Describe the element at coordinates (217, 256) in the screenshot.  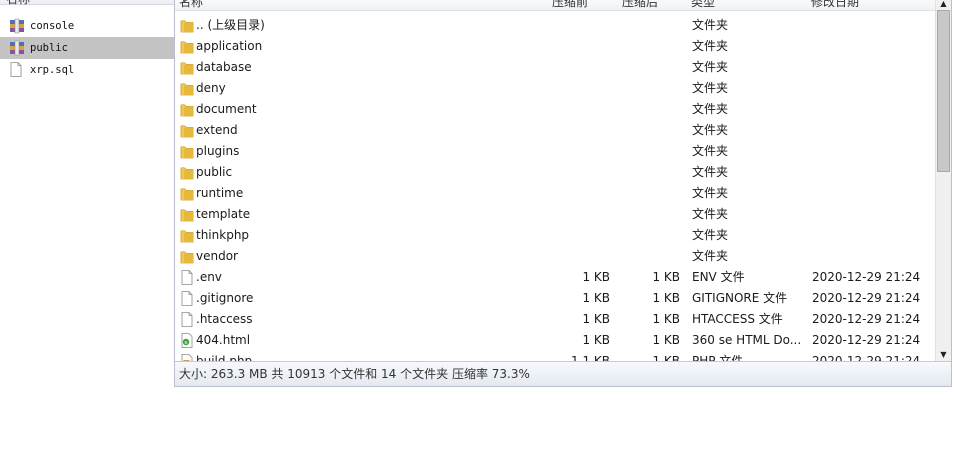
I see `file-name: vendor` at that location.